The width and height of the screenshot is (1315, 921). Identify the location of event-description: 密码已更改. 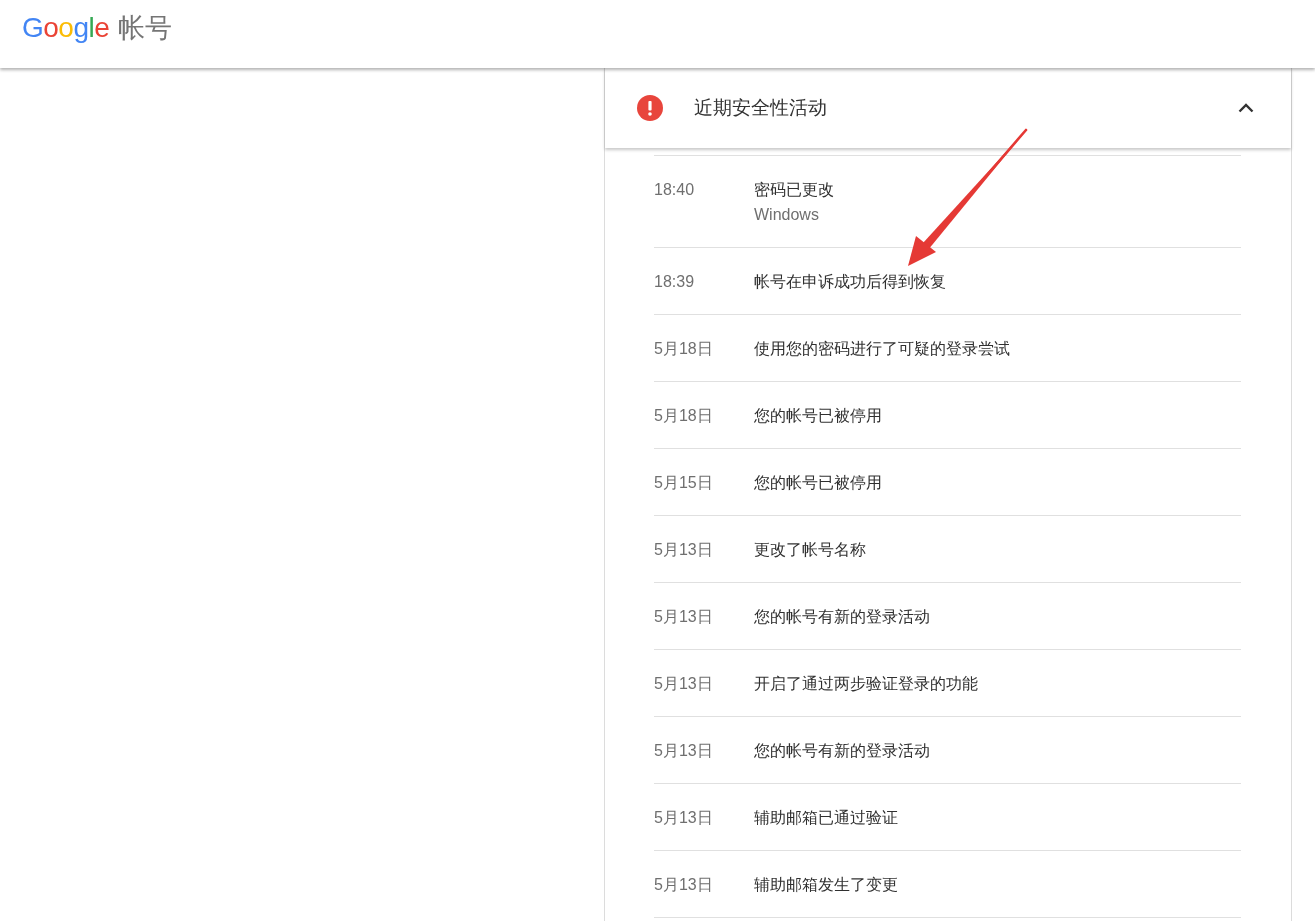
(794, 190).